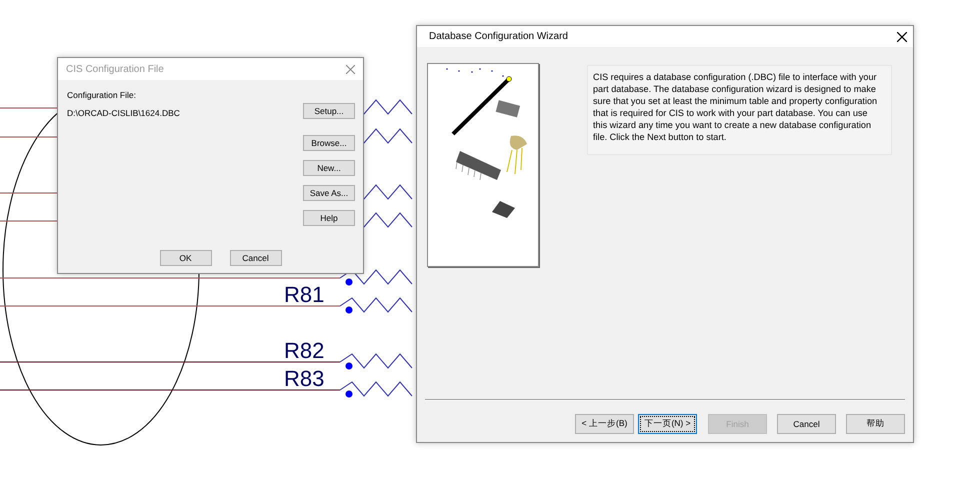  I want to click on resistor-label: R81, so click(304, 294).